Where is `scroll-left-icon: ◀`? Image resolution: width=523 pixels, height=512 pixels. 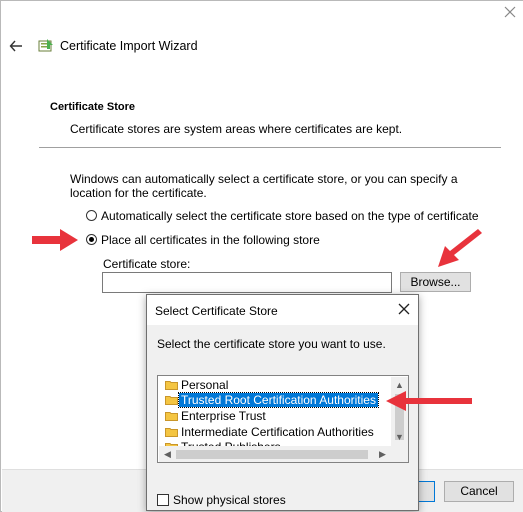 scroll-left-icon: ◀ is located at coordinates (167, 454).